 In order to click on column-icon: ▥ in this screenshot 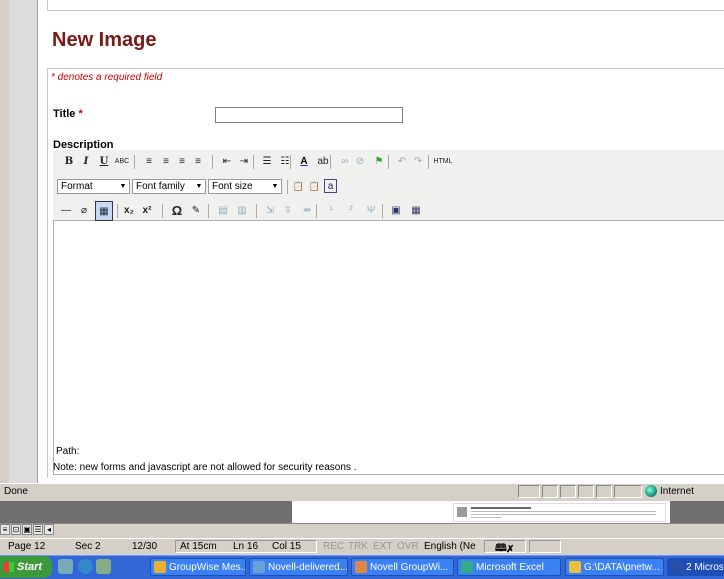, I will do `click(242, 210)`.